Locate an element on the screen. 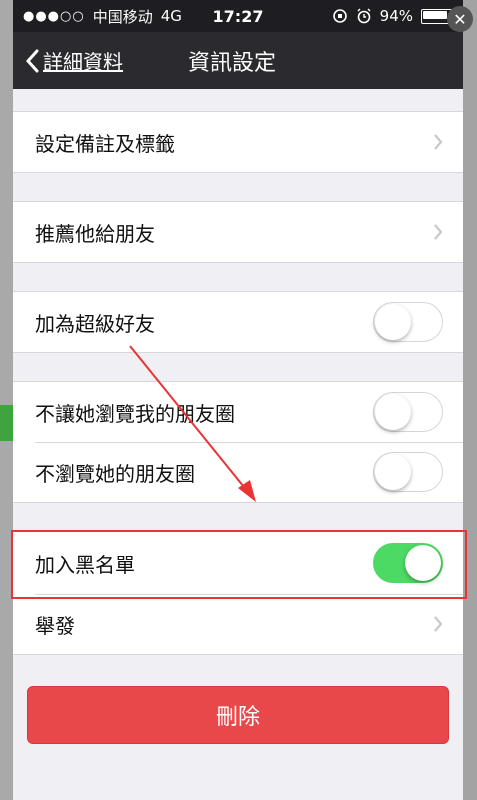 The image size is (477, 800). chevron-left-icon is located at coordinates (32, 60).